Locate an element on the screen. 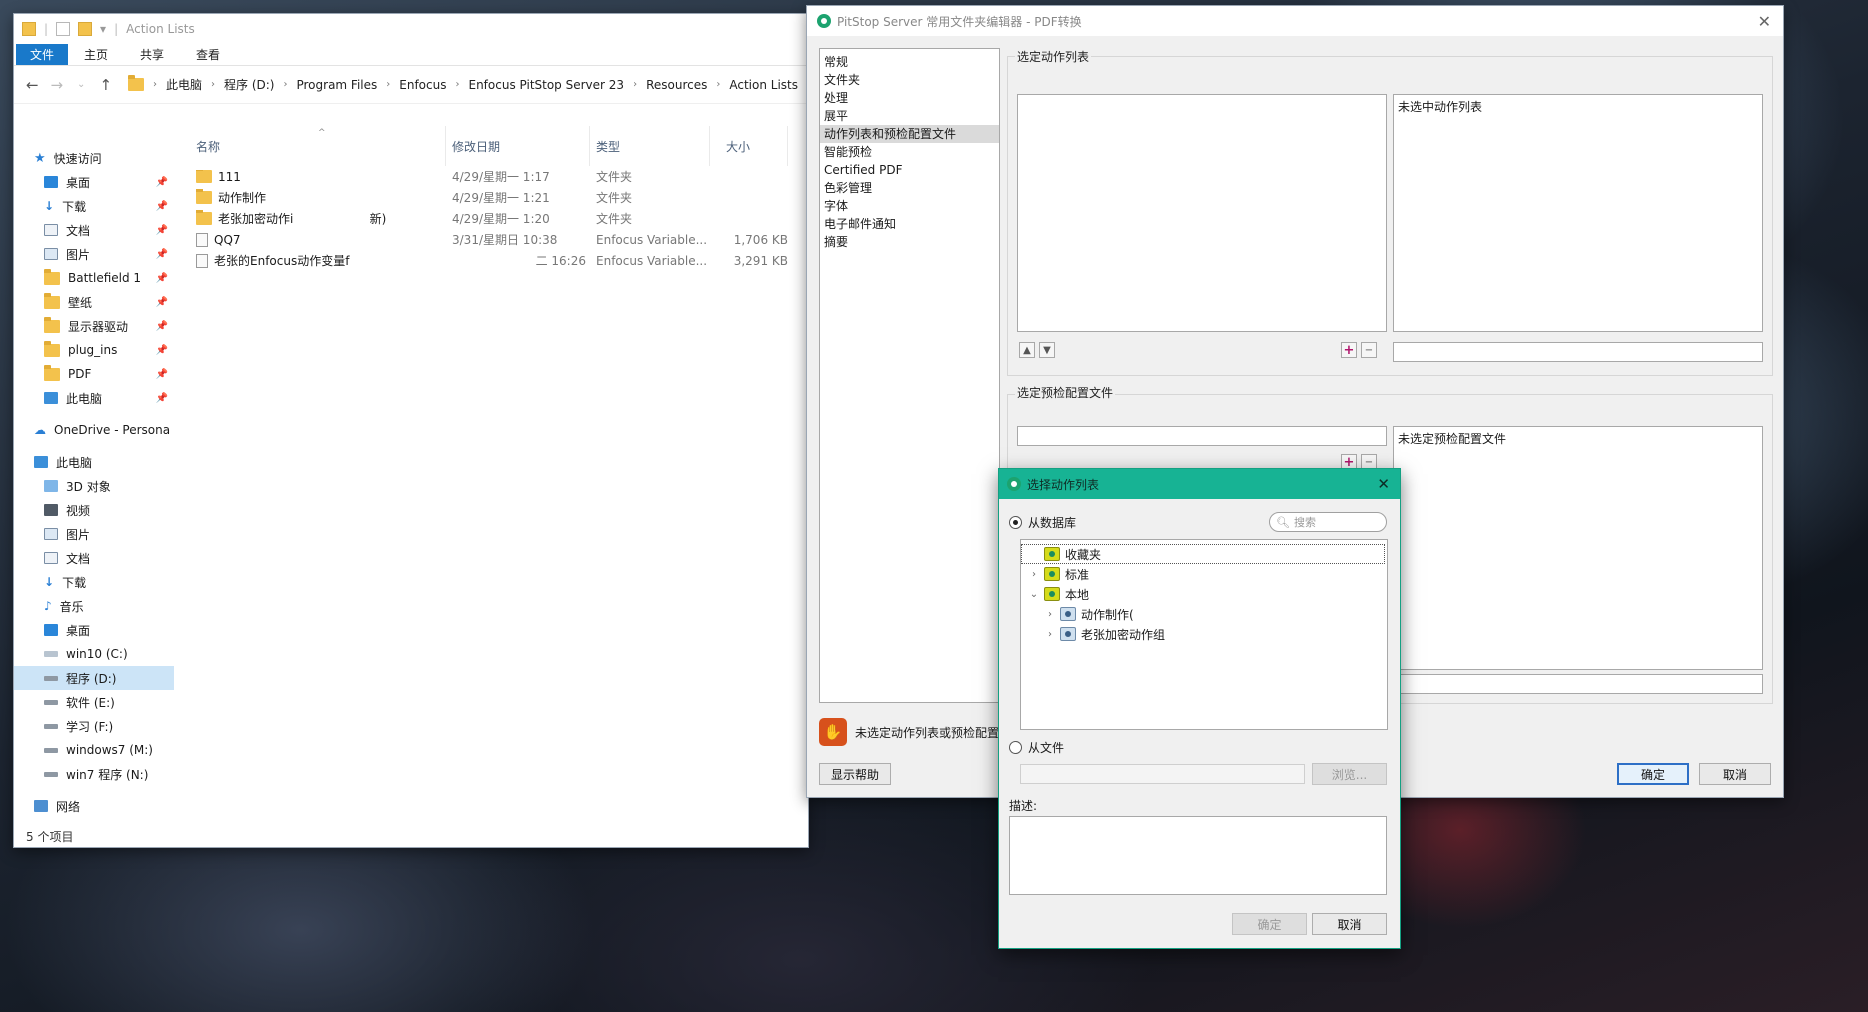  nav-drive-m: windows7 (M:) is located at coordinates (94, 750).